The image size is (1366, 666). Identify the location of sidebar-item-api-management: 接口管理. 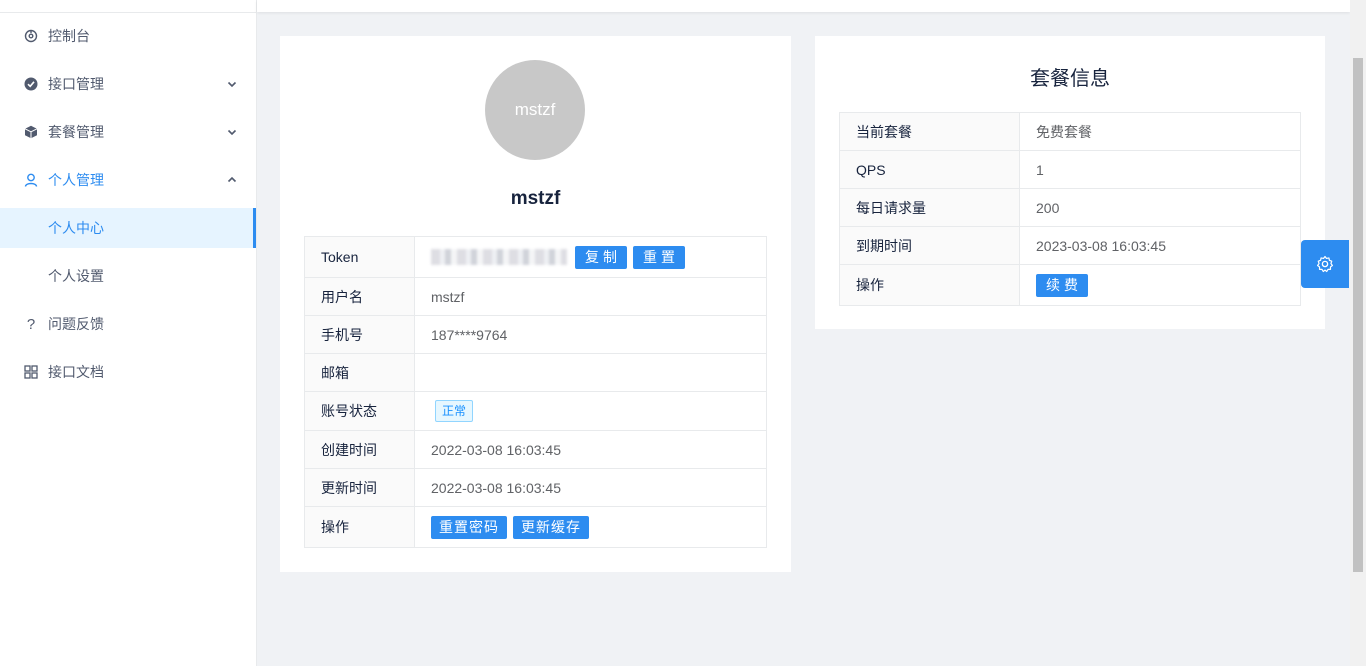
(128, 84).